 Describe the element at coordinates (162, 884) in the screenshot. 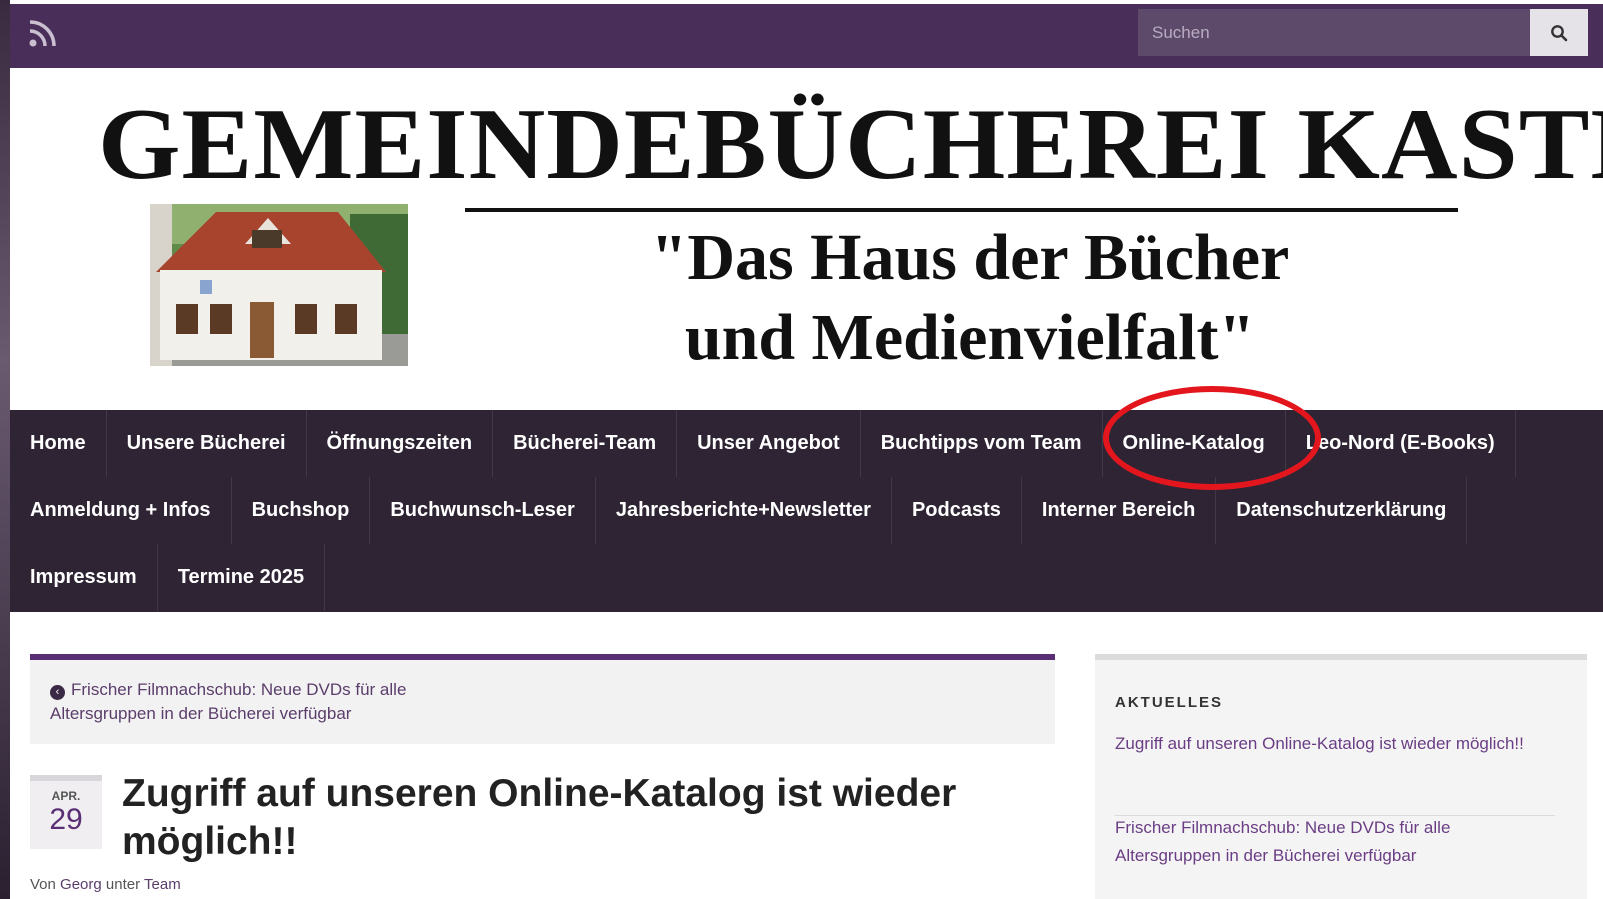

I see `category-link: Team` at that location.